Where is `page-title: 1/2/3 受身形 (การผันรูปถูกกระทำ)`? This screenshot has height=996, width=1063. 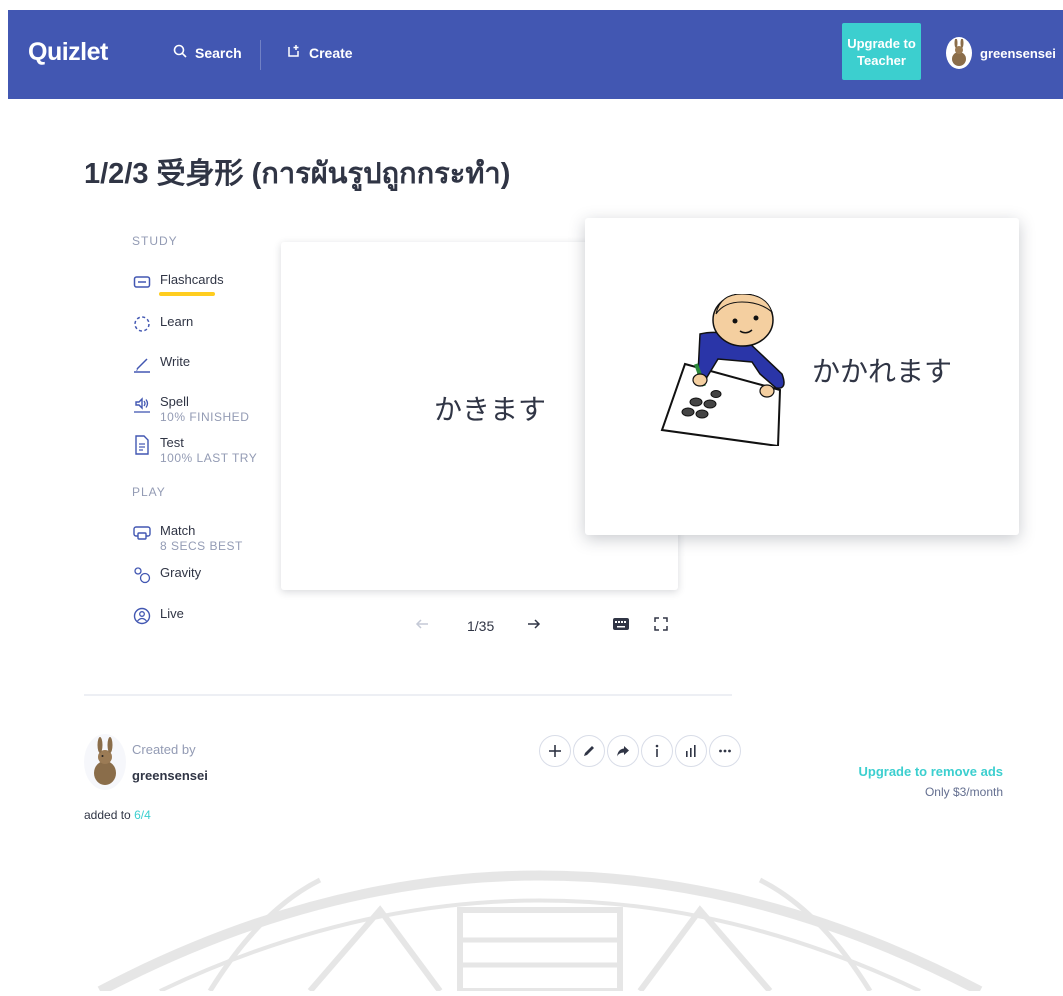
page-title: 1/2/3 受身形 (การผันรูปถูกกระทำ) is located at coordinates (297, 174).